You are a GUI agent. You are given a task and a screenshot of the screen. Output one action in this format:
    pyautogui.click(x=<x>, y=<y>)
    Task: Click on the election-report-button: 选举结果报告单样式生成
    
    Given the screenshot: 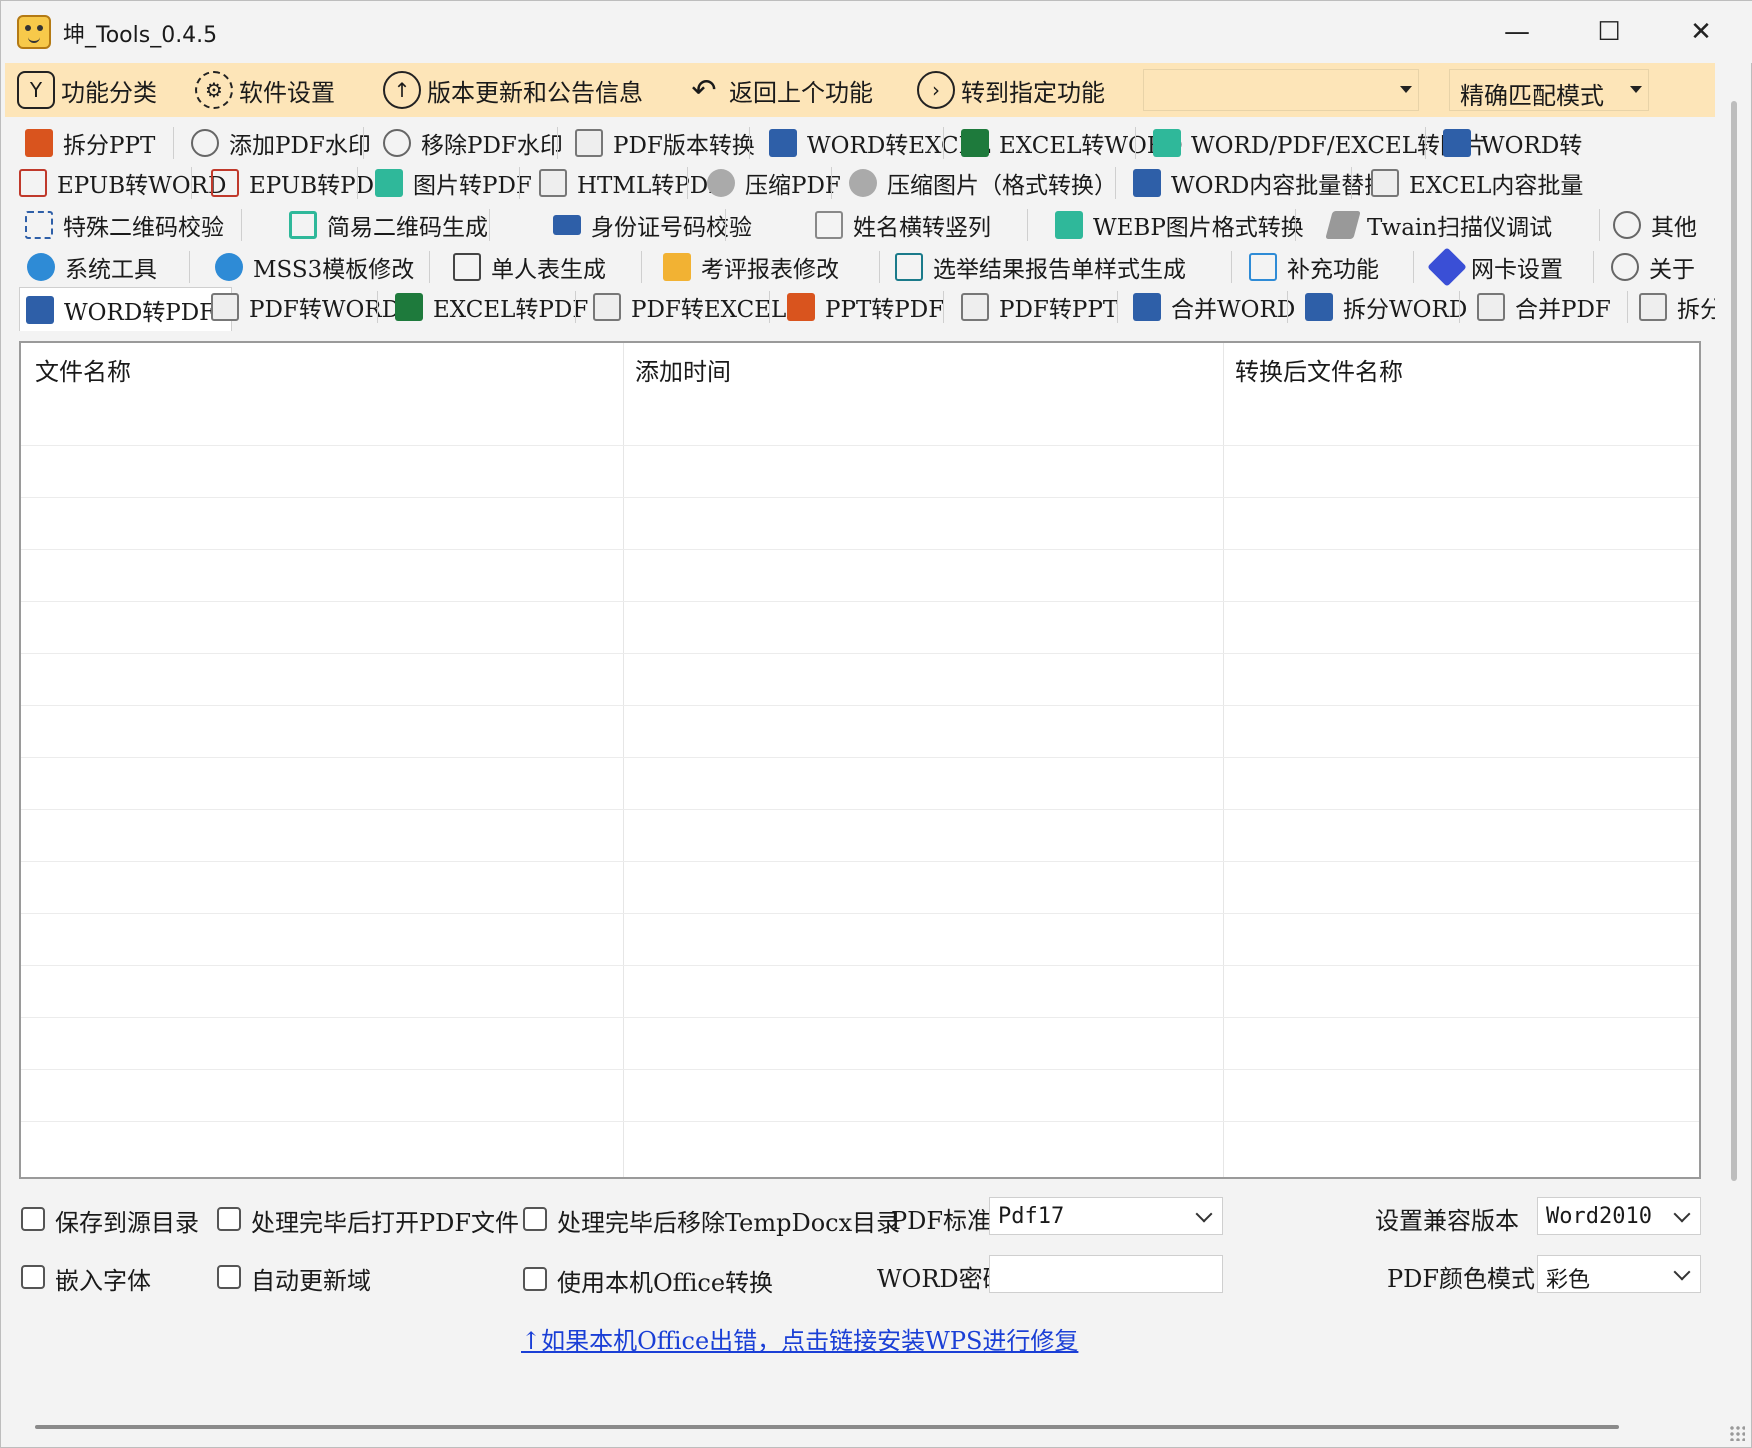 What is the action you would take?
    pyautogui.click(x=1040, y=267)
    